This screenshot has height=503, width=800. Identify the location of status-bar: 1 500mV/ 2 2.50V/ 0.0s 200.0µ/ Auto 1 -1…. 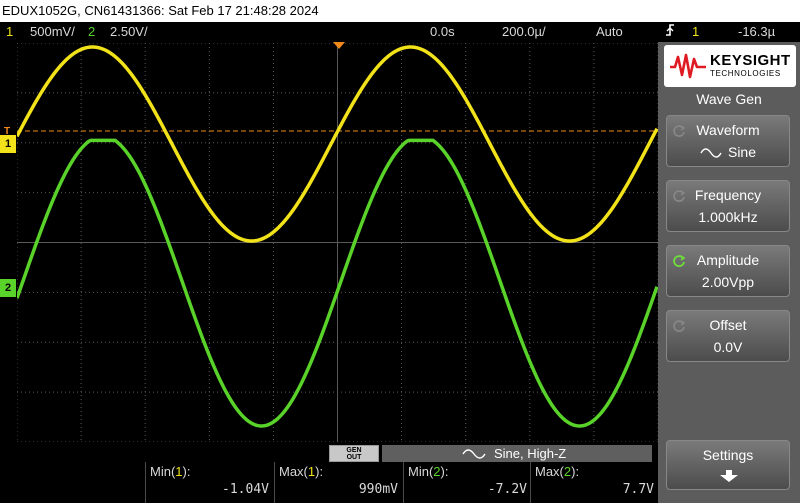
(400, 32).